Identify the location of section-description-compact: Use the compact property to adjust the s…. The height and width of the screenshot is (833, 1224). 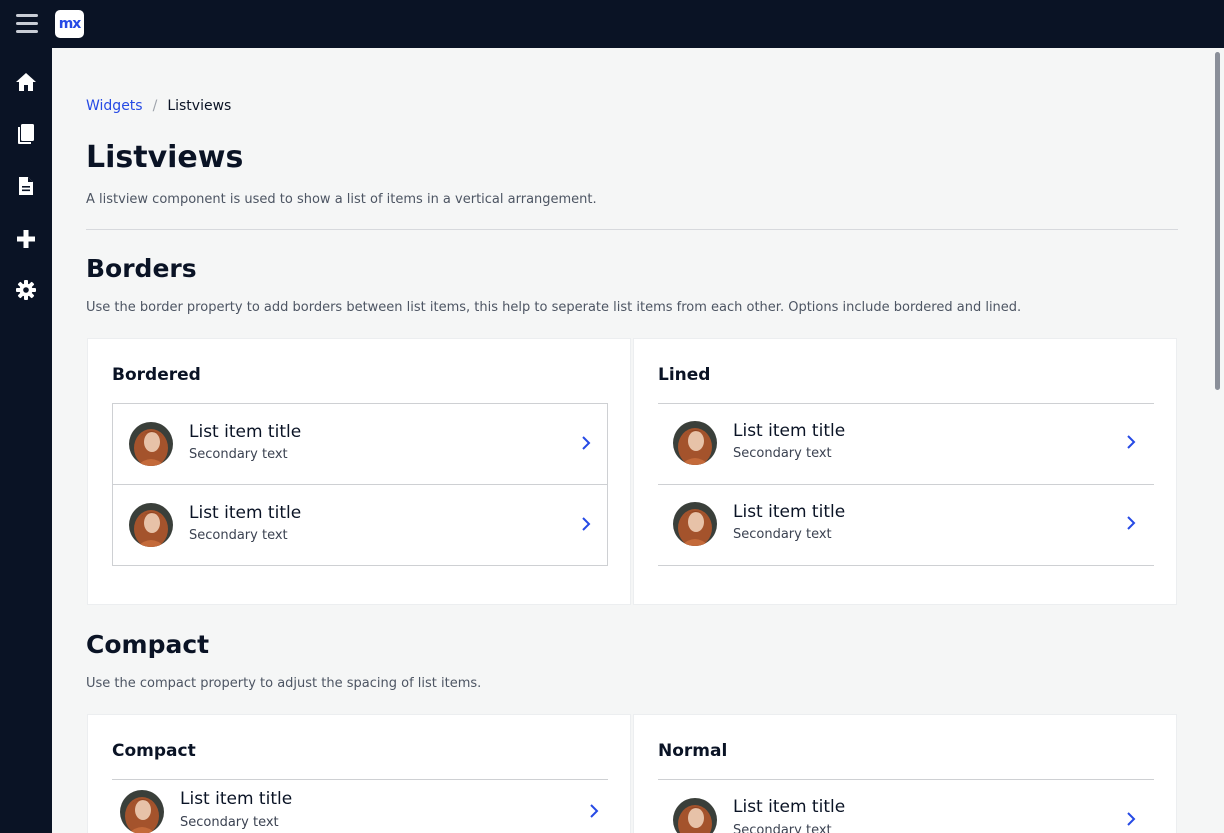
(284, 683).